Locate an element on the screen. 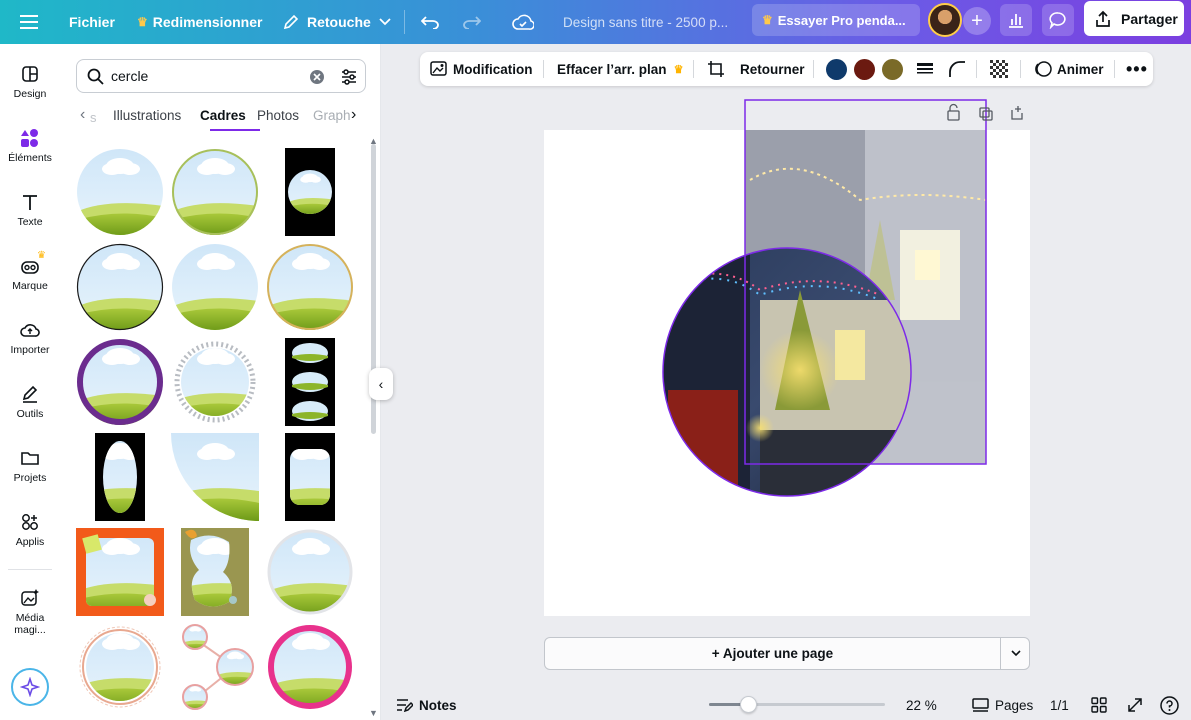 The image size is (1191, 720). olive-blob-frame is located at coordinates (215, 572).